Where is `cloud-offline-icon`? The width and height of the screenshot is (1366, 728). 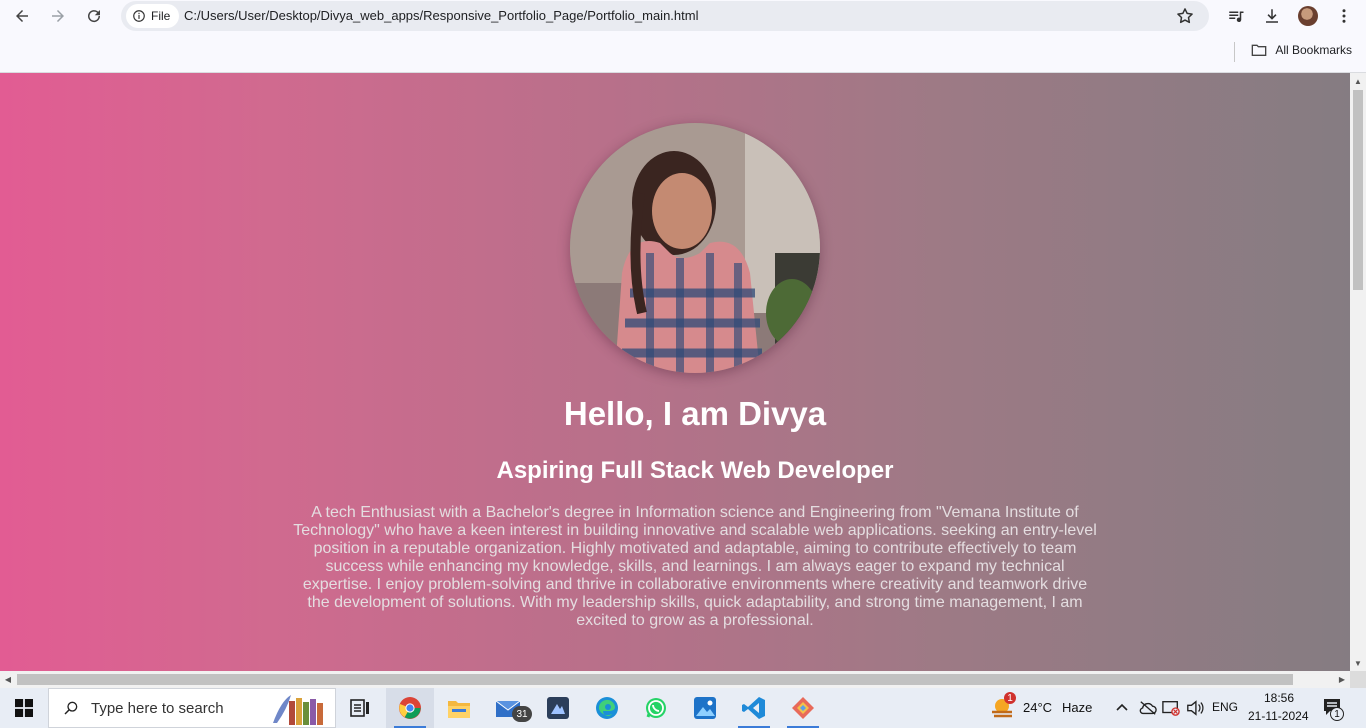 cloud-offline-icon is located at coordinates (1148, 708).